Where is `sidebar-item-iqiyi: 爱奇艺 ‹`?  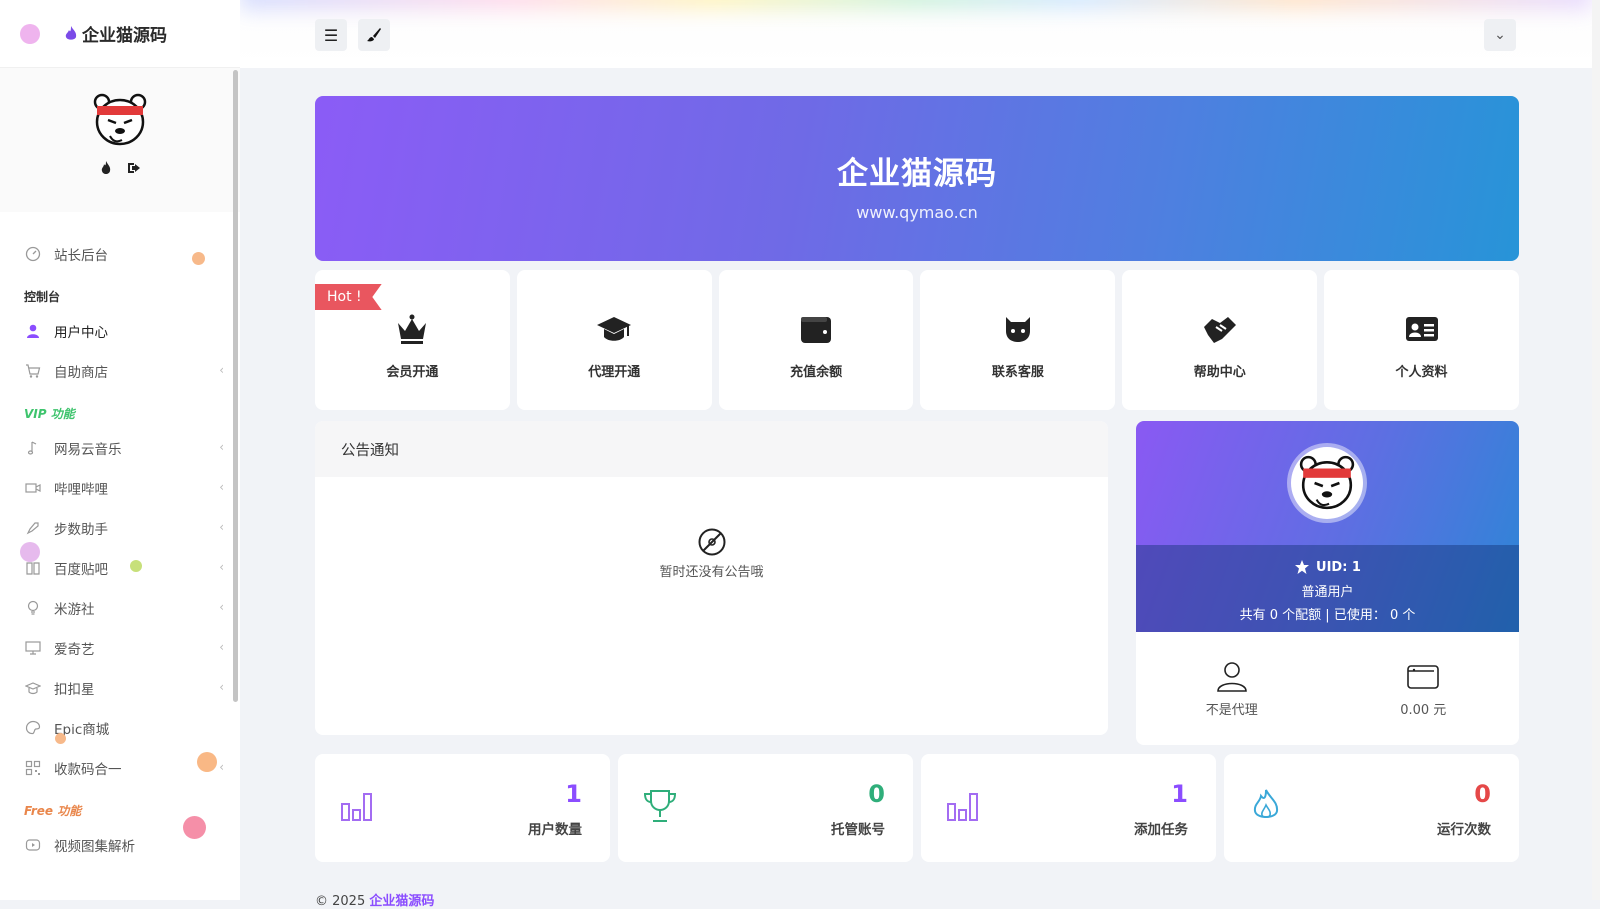 sidebar-item-iqiyi: 爱奇艺 ‹ is located at coordinates (120, 648).